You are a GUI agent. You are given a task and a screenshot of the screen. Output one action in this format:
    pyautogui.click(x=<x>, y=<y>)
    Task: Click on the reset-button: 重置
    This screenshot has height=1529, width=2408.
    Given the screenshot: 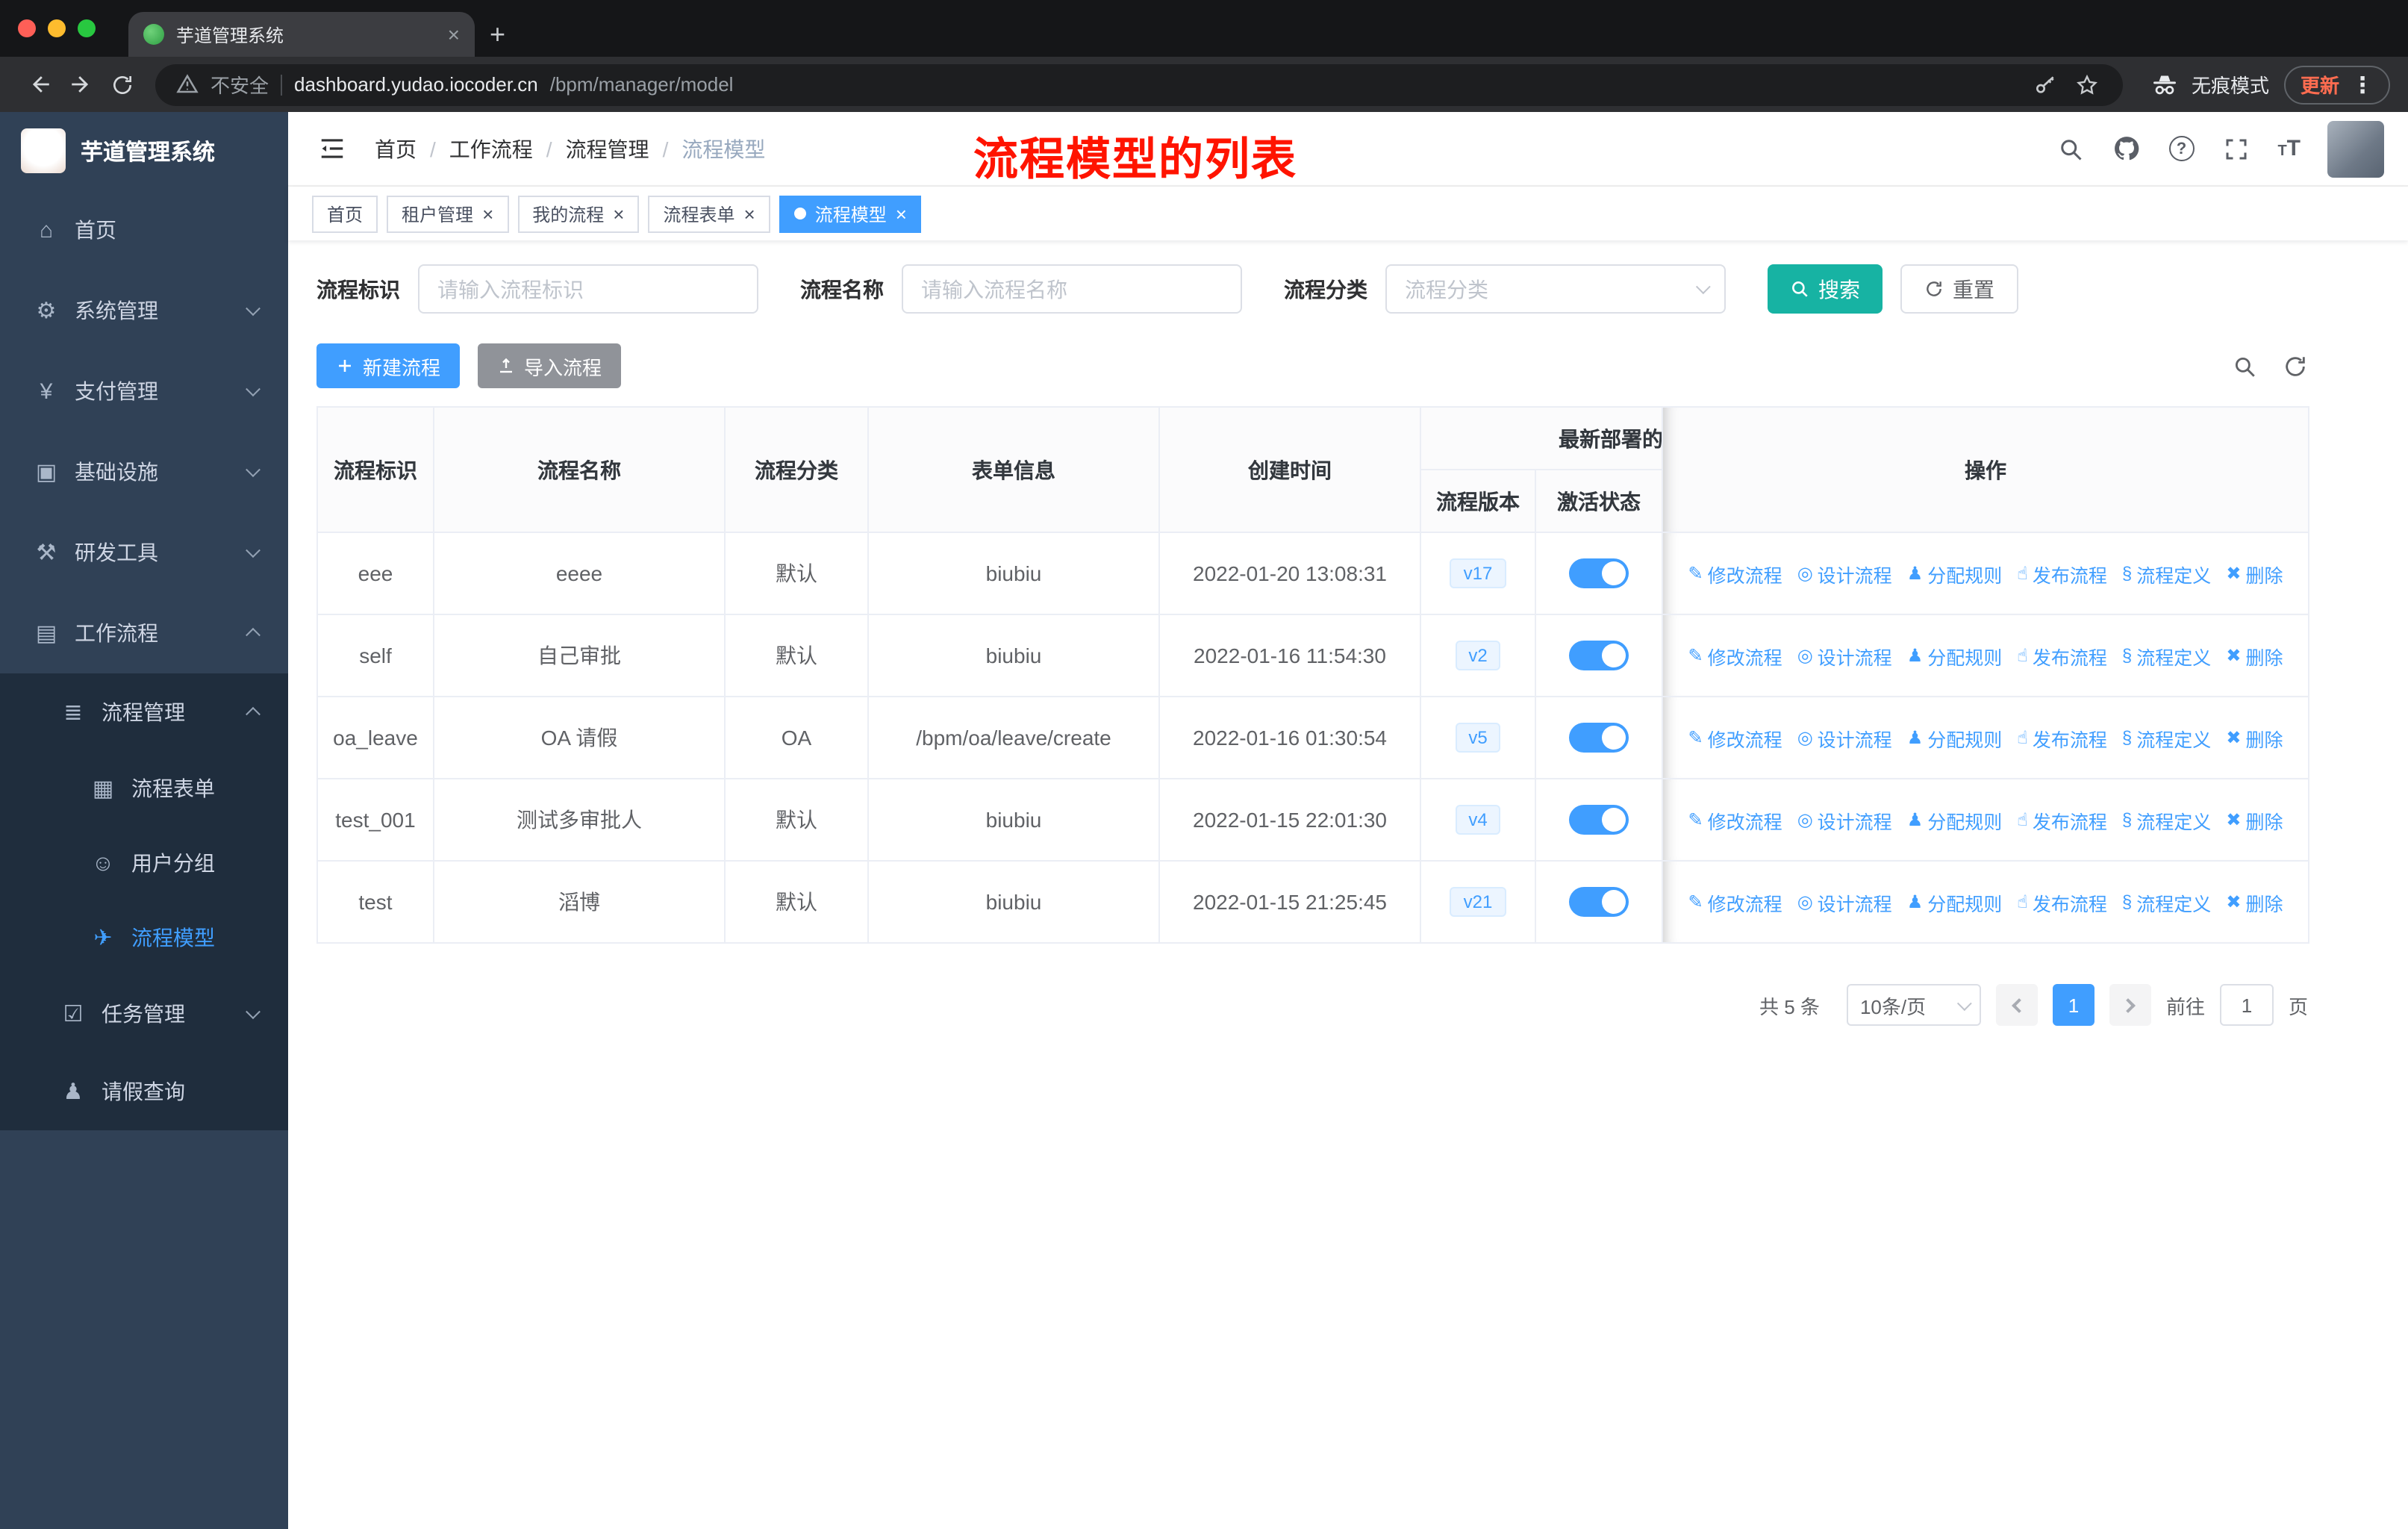 What is the action you would take?
    pyautogui.click(x=1959, y=289)
    